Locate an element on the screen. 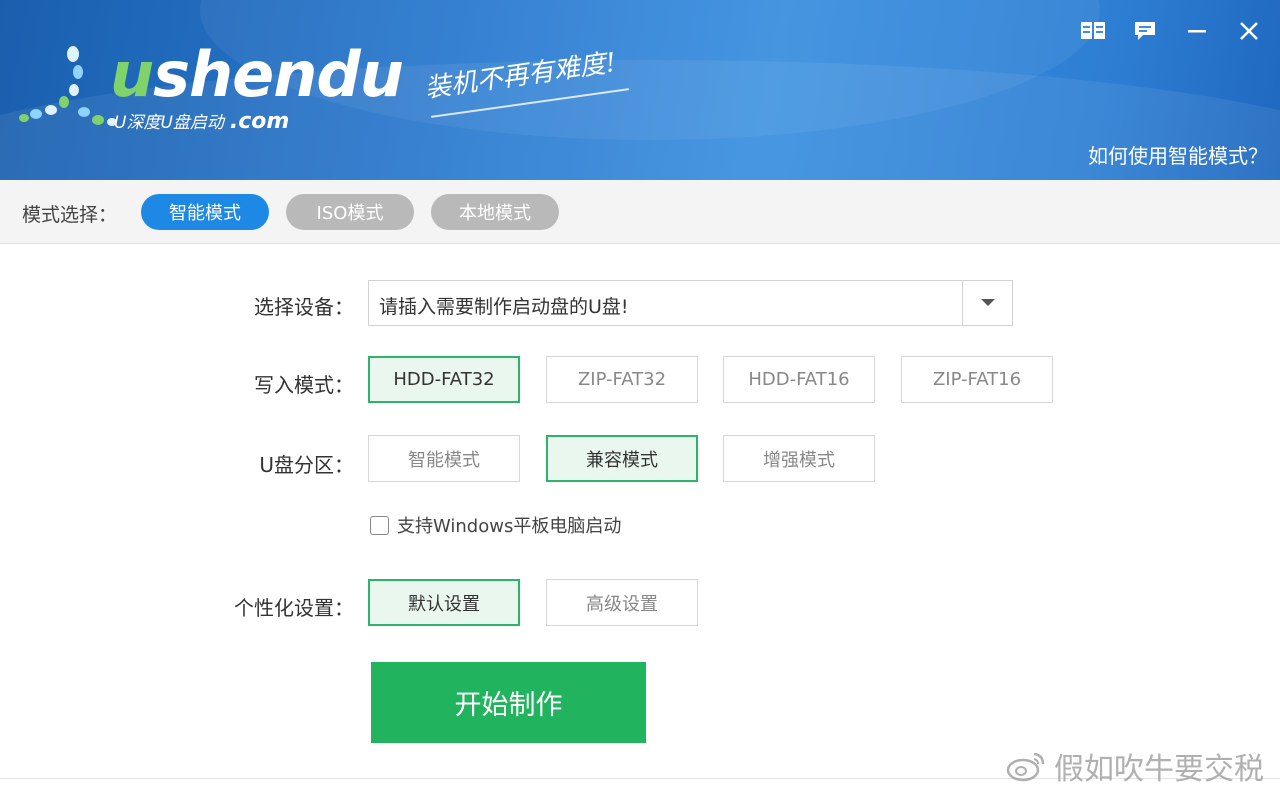 This screenshot has height=798, width=1280. partition-compatible: 兼容模式 is located at coordinates (622, 458).